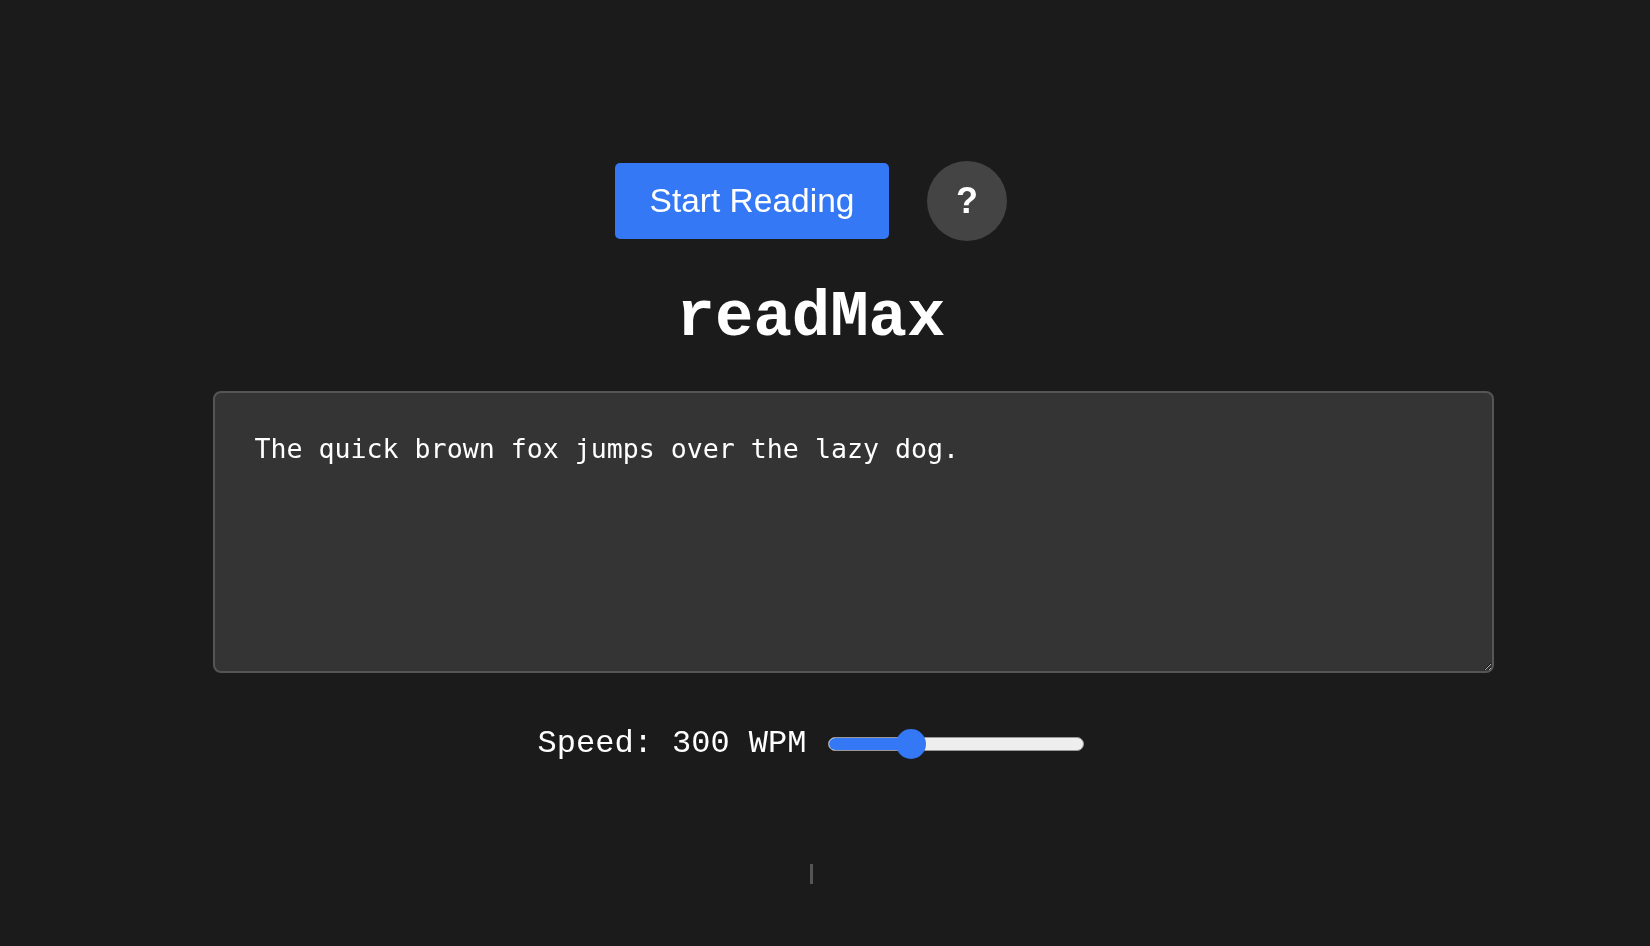  Describe the element at coordinates (811, 318) in the screenshot. I see `app-title: readMax` at that location.